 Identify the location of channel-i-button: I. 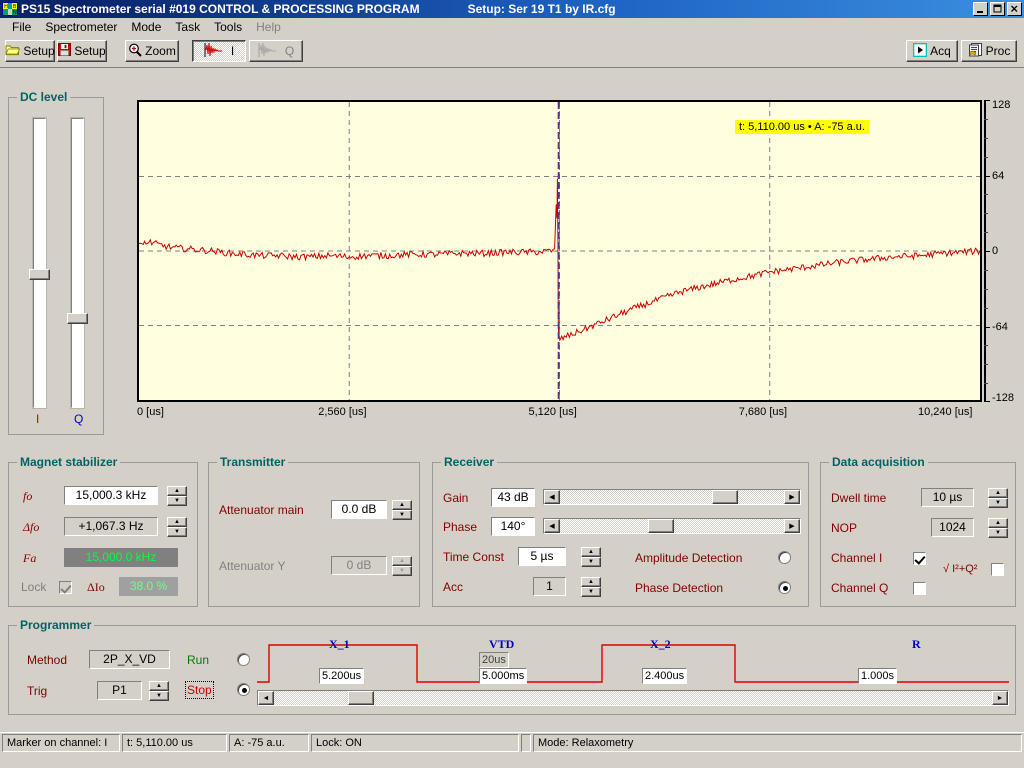
(219, 51).